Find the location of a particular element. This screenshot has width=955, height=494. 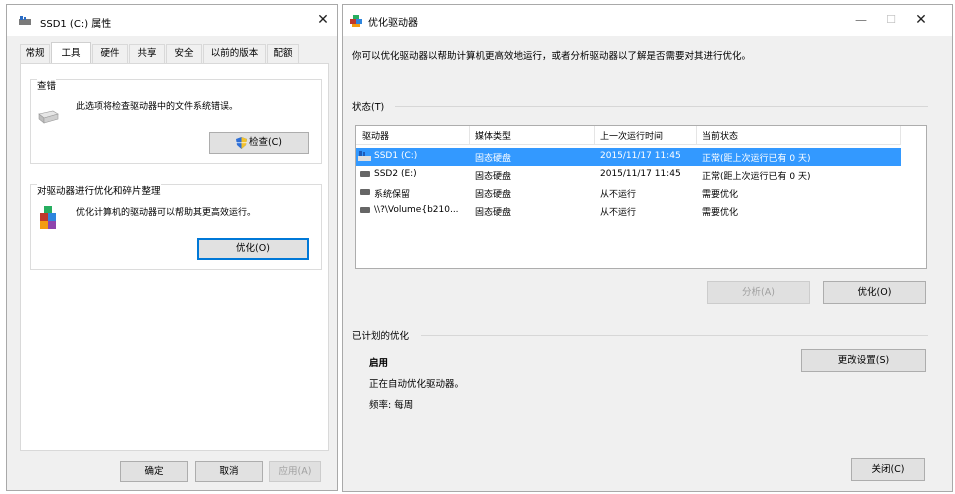

defrag-app-icon is located at coordinates (356, 21).